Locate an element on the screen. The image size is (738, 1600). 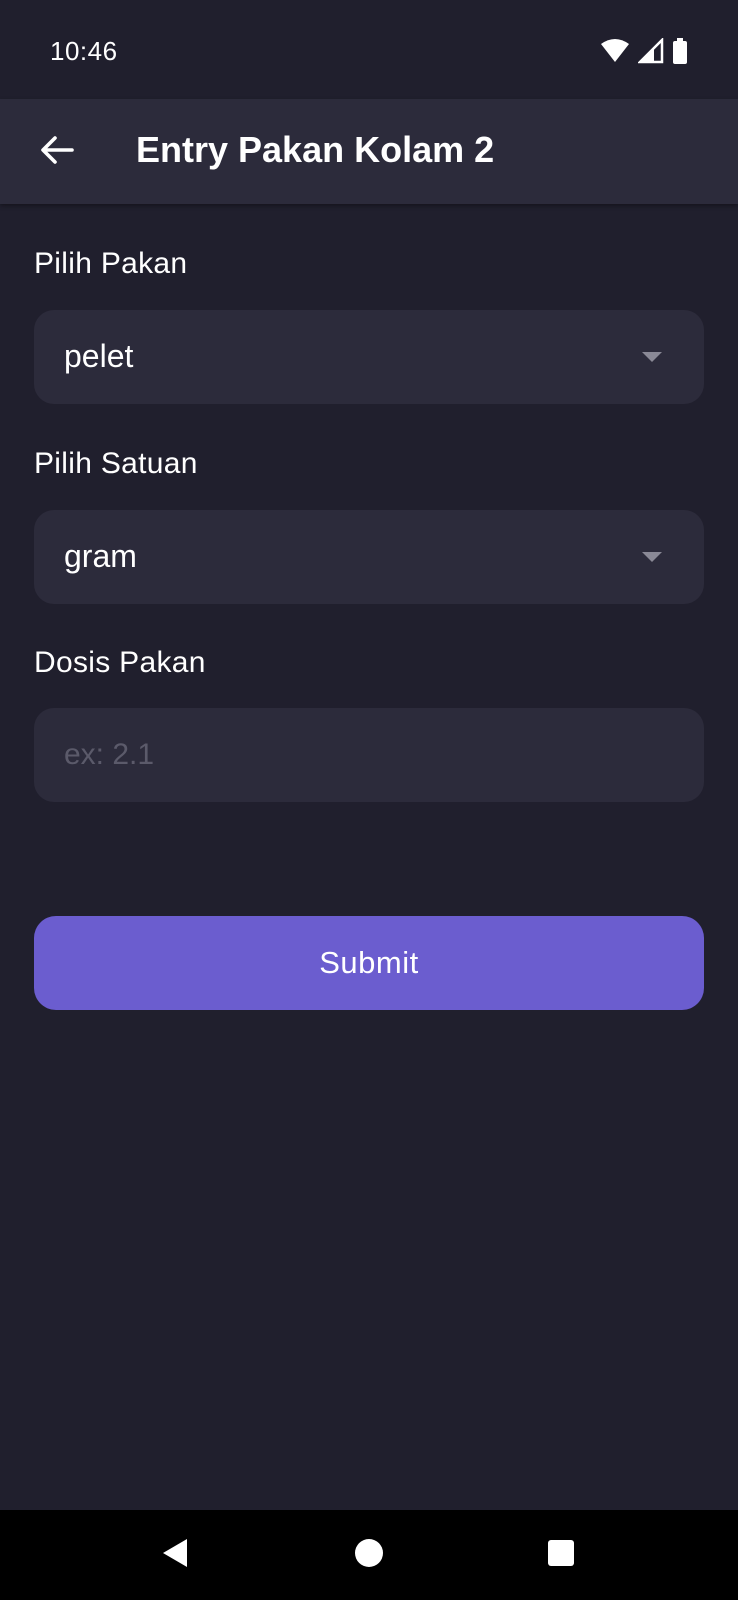
app-bar: Entry Pakan Kolam 2 is located at coordinates (369, 151).